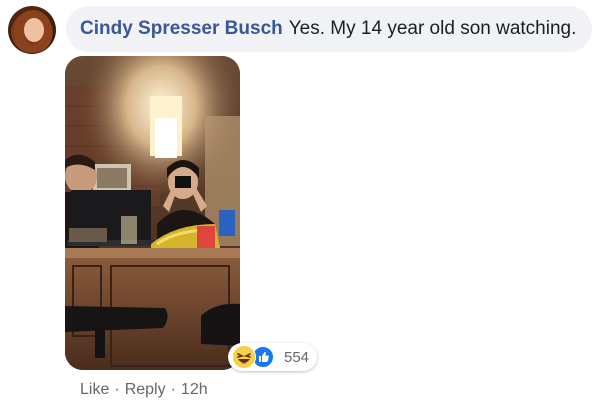 This screenshot has height=409, width=616. I want to click on avatar, so click(32, 30).